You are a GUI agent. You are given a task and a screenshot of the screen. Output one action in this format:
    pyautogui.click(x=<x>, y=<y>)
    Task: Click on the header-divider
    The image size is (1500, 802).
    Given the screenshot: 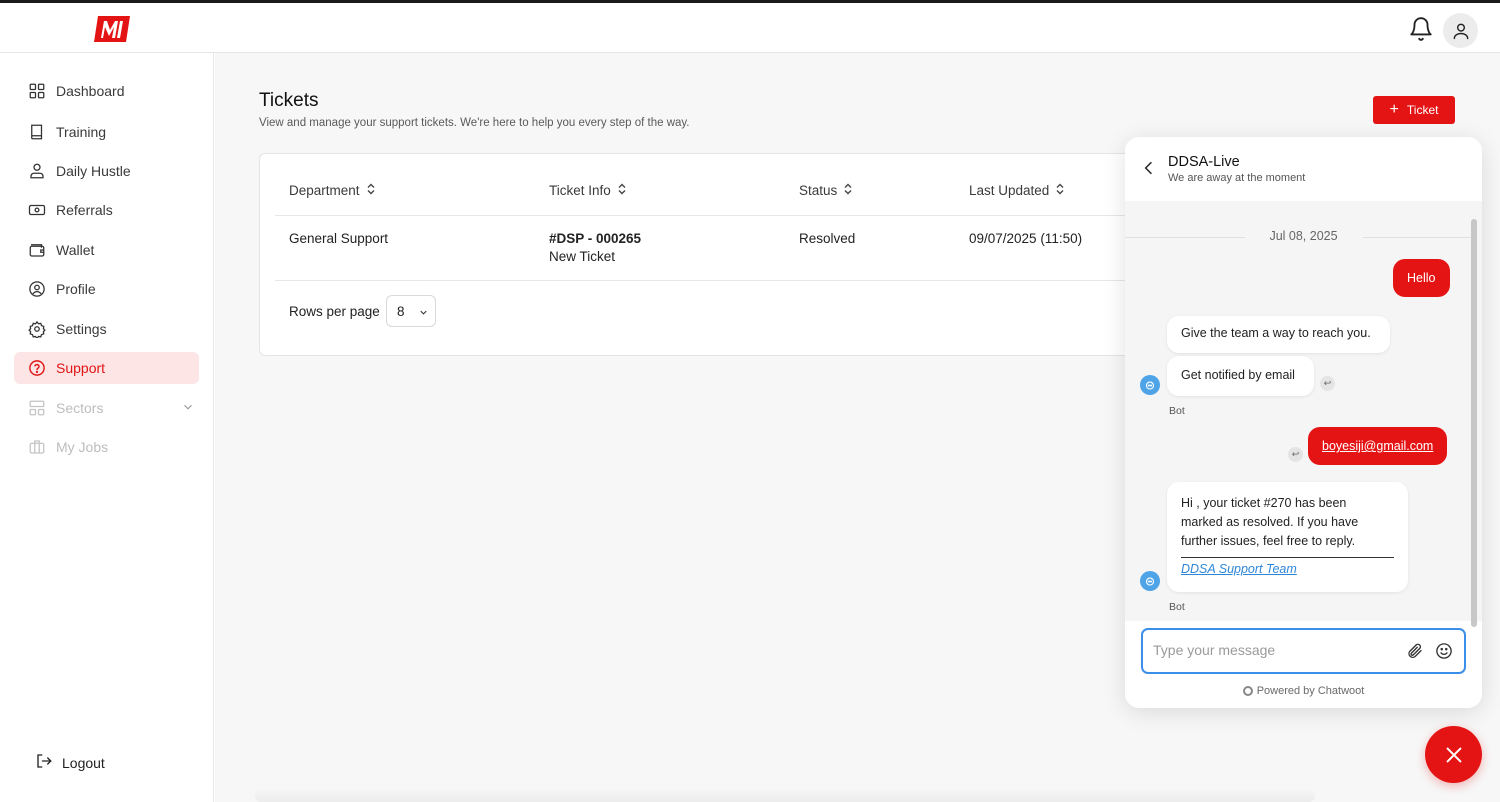 What is the action you would take?
    pyautogui.click(x=766, y=215)
    